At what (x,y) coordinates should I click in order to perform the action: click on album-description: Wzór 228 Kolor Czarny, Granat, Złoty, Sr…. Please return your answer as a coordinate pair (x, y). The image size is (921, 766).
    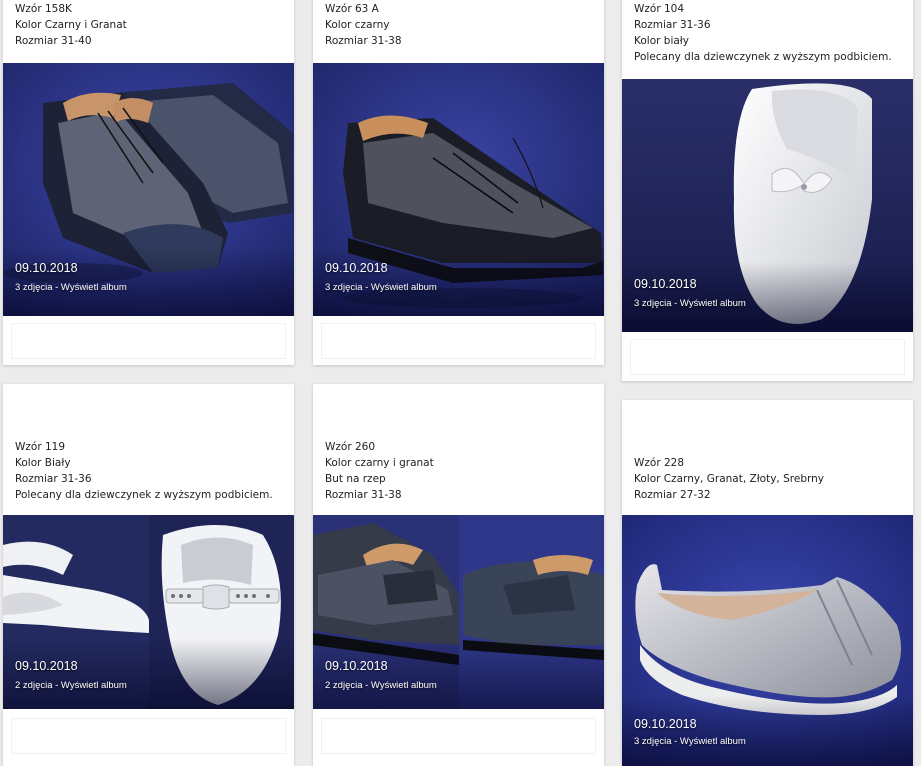
    Looking at the image, I should click on (729, 479).